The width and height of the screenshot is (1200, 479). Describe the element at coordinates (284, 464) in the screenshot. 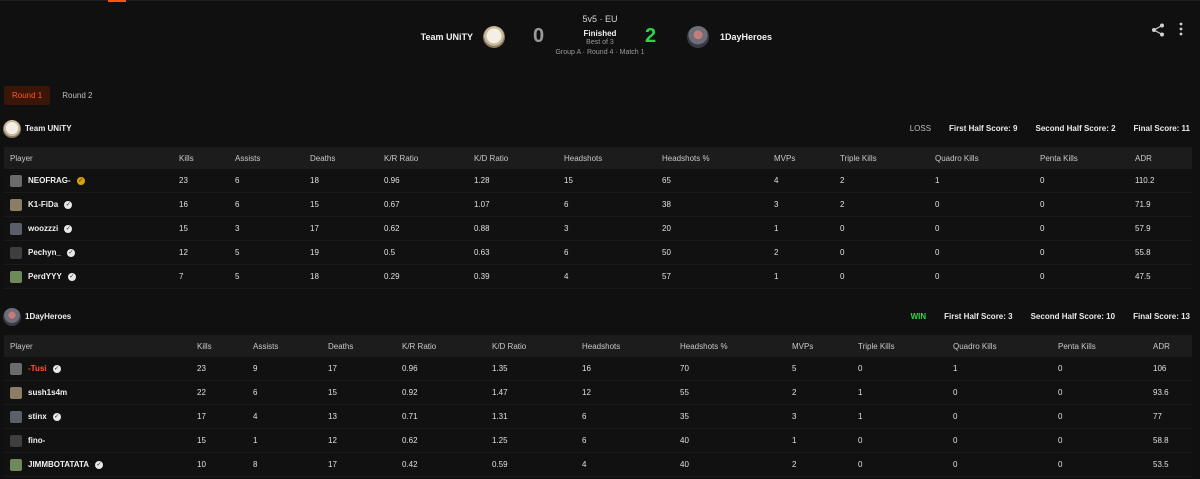

I see `stat-assists: 8` at that location.